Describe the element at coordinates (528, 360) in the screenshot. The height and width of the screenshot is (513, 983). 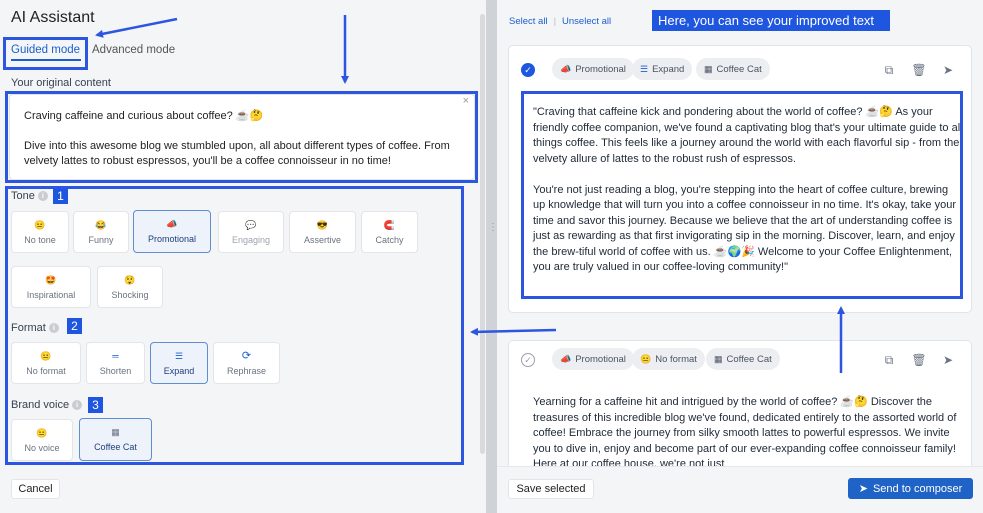
I see `checkbox-unchecked-icon: ✓` at that location.